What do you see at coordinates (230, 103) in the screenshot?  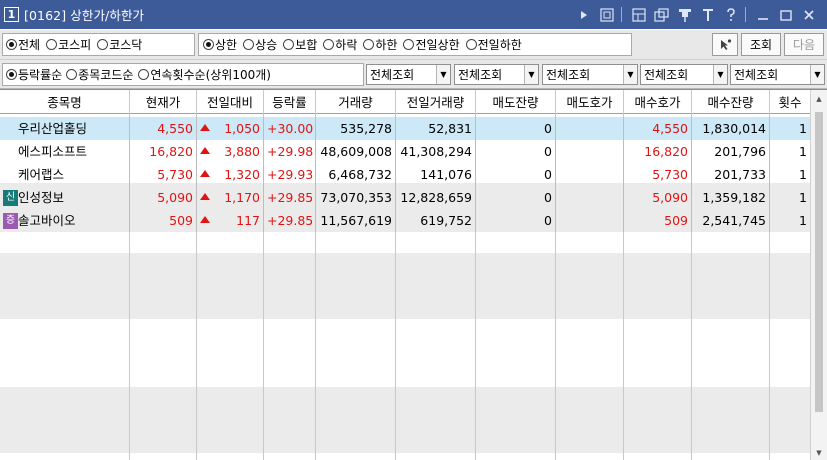 I see `col-header-change: 전일대비` at bounding box center [230, 103].